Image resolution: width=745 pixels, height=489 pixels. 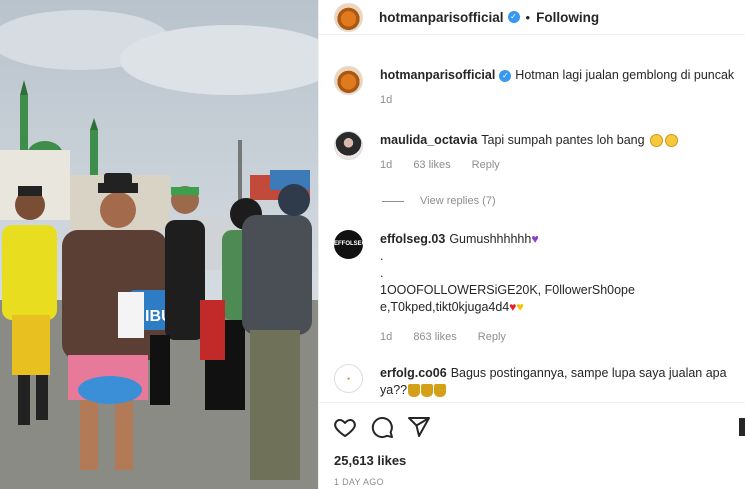 What do you see at coordinates (350, 244) in the screenshot?
I see `comment-avatar: EFFOLSEG` at bounding box center [350, 244].